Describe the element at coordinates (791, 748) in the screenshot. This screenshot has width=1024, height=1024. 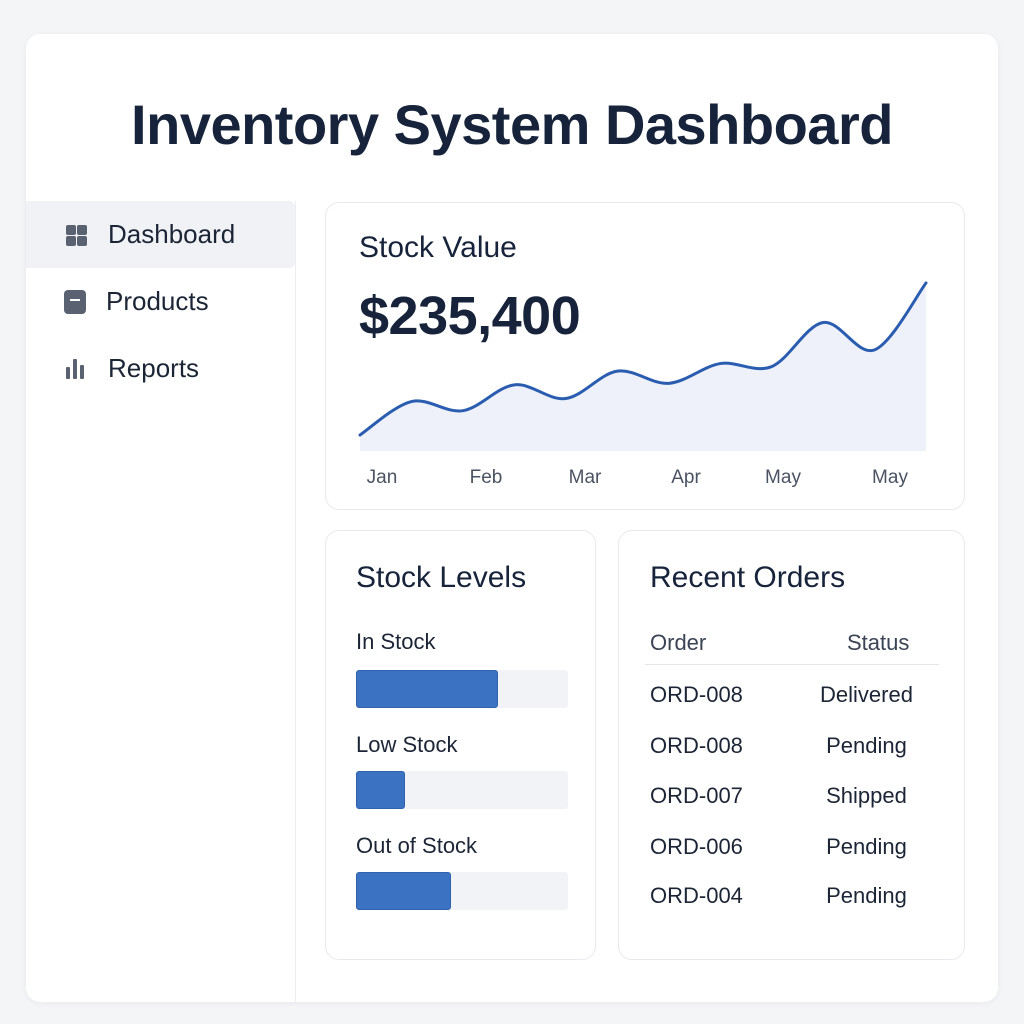
I see `table-row: ORD-008 Pending` at that location.